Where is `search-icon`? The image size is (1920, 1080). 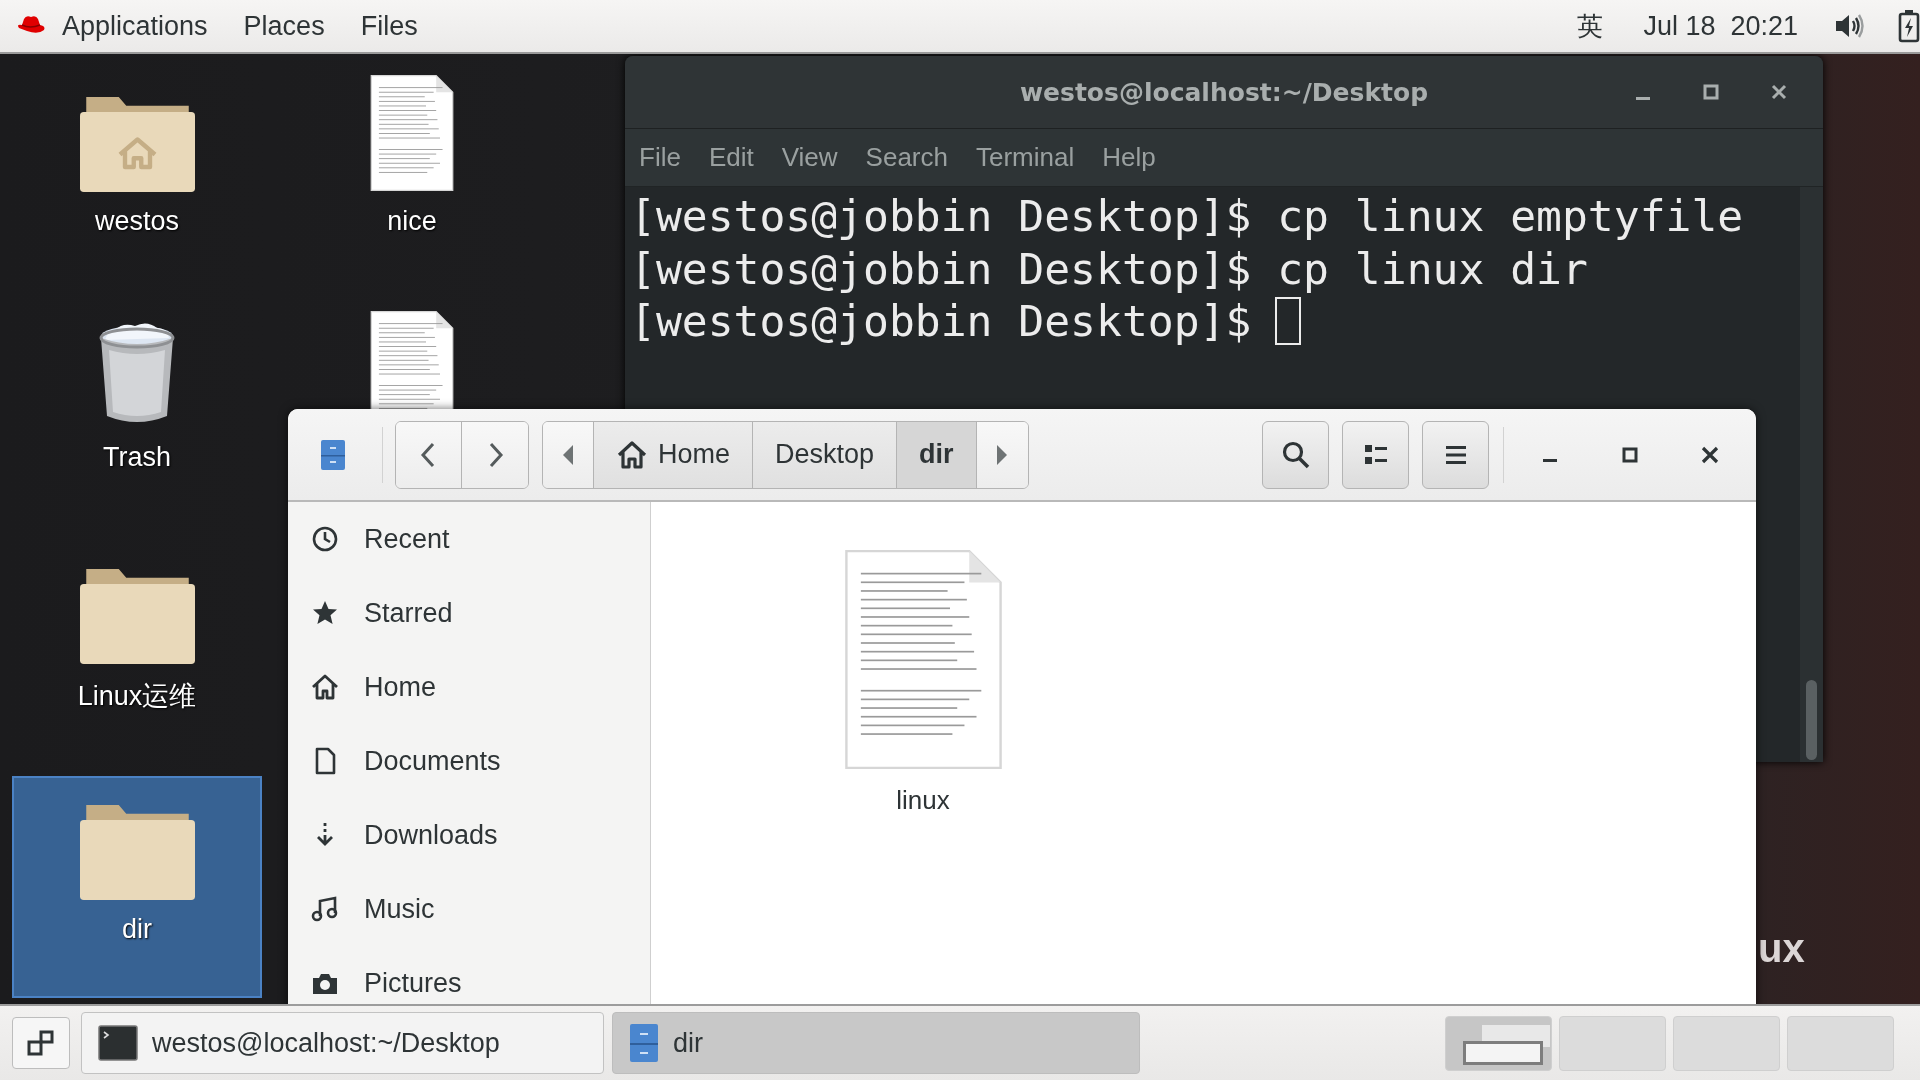 search-icon is located at coordinates (1295, 454).